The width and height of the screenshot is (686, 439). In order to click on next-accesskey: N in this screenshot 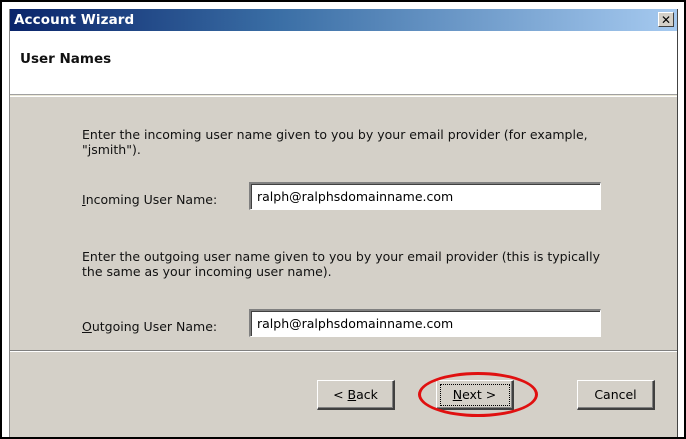, I will do `click(457, 394)`.